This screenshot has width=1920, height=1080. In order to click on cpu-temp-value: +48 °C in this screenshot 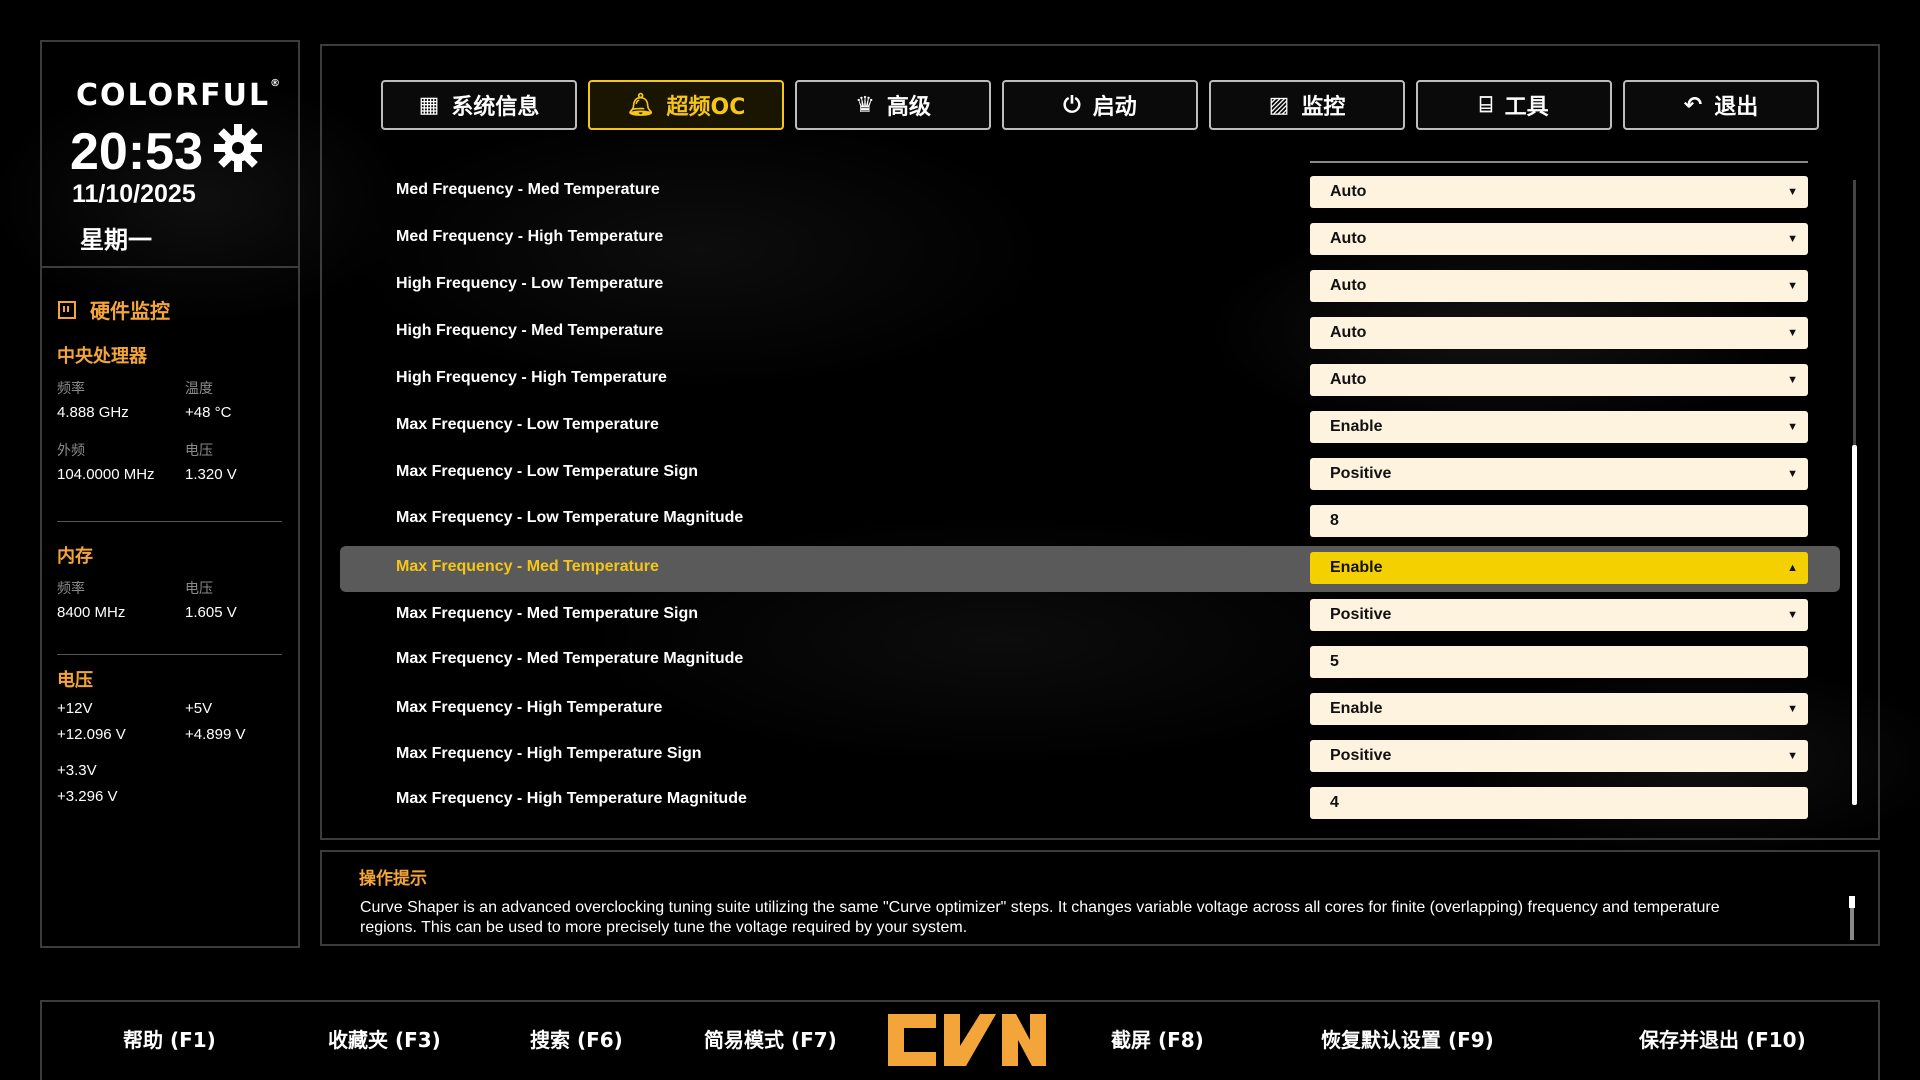, I will do `click(208, 412)`.